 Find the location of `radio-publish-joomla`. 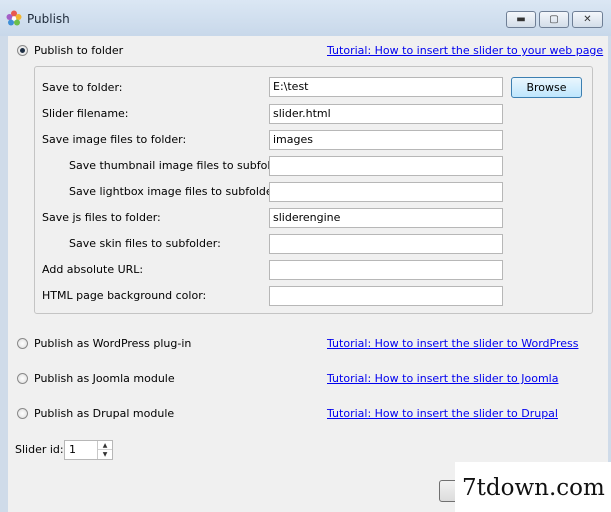

radio-publish-joomla is located at coordinates (22, 378).